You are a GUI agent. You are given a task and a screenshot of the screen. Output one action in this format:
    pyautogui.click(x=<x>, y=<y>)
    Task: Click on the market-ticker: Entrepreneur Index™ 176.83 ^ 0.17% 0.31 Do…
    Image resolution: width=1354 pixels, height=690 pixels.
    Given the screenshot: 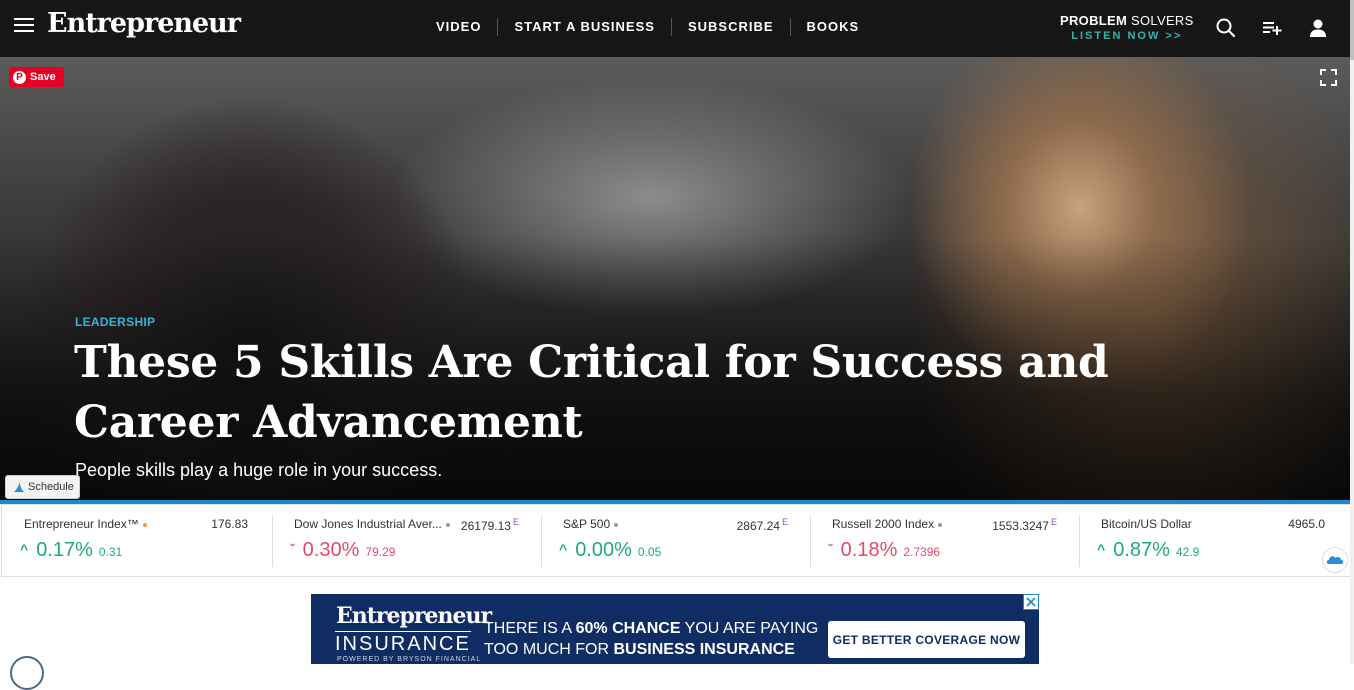 What is the action you would take?
    pyautogui.click(x=676, y=540)
    